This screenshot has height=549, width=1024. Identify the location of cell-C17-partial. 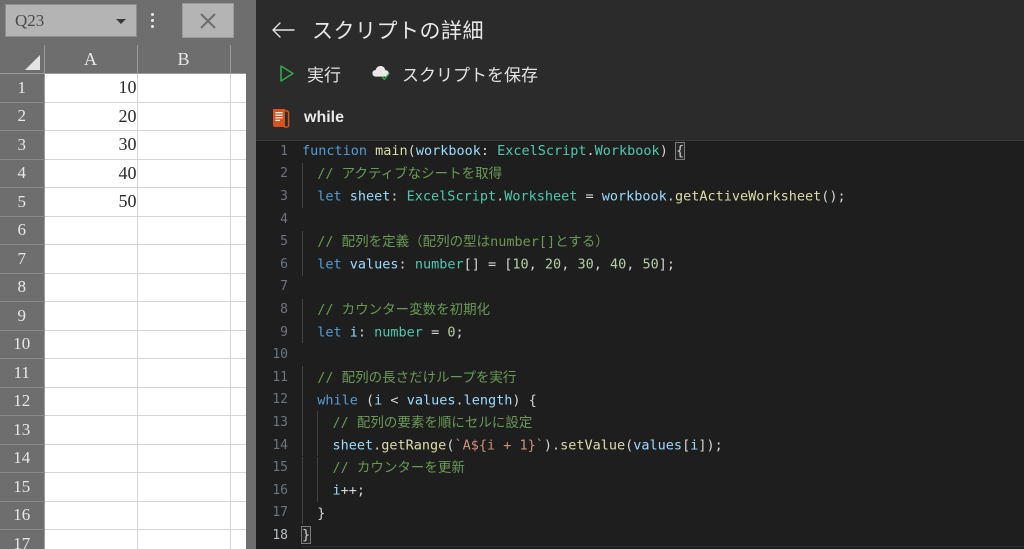
(238, 539).